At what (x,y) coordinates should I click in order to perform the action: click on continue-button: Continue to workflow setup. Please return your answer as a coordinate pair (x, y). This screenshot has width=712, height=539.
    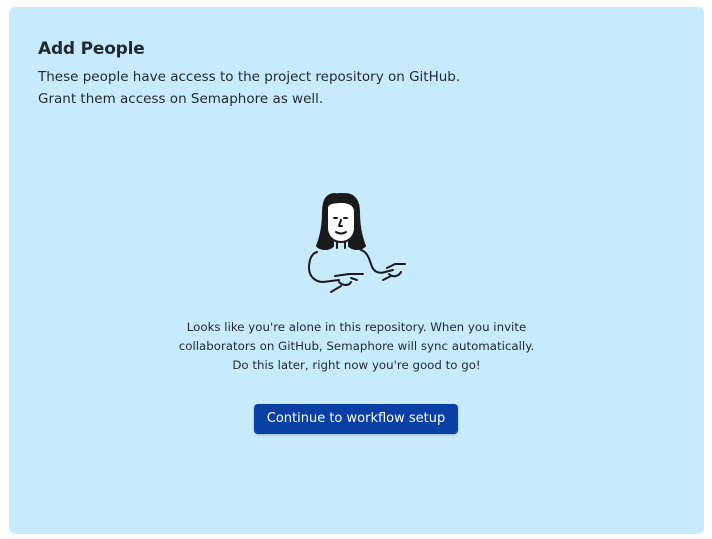
    Looking at the image, I should click on (356, 419).